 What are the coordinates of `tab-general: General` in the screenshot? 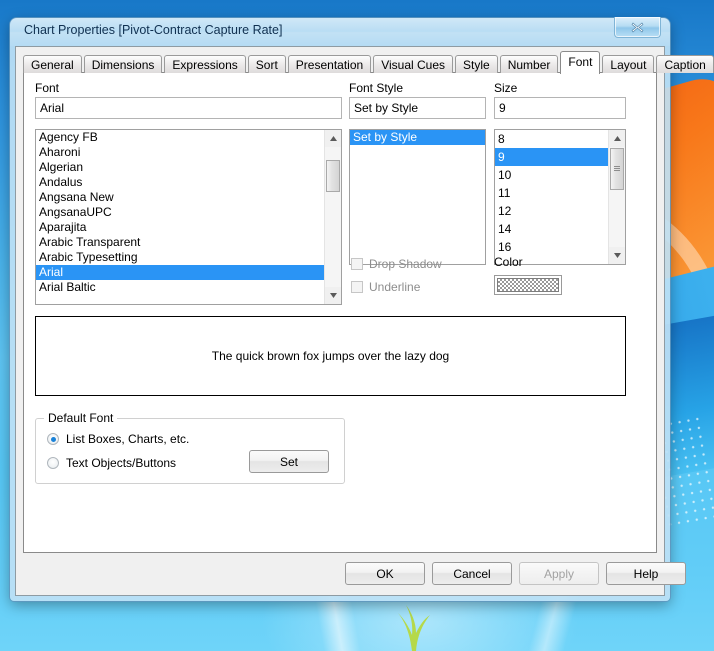 It's located at (52, 64).